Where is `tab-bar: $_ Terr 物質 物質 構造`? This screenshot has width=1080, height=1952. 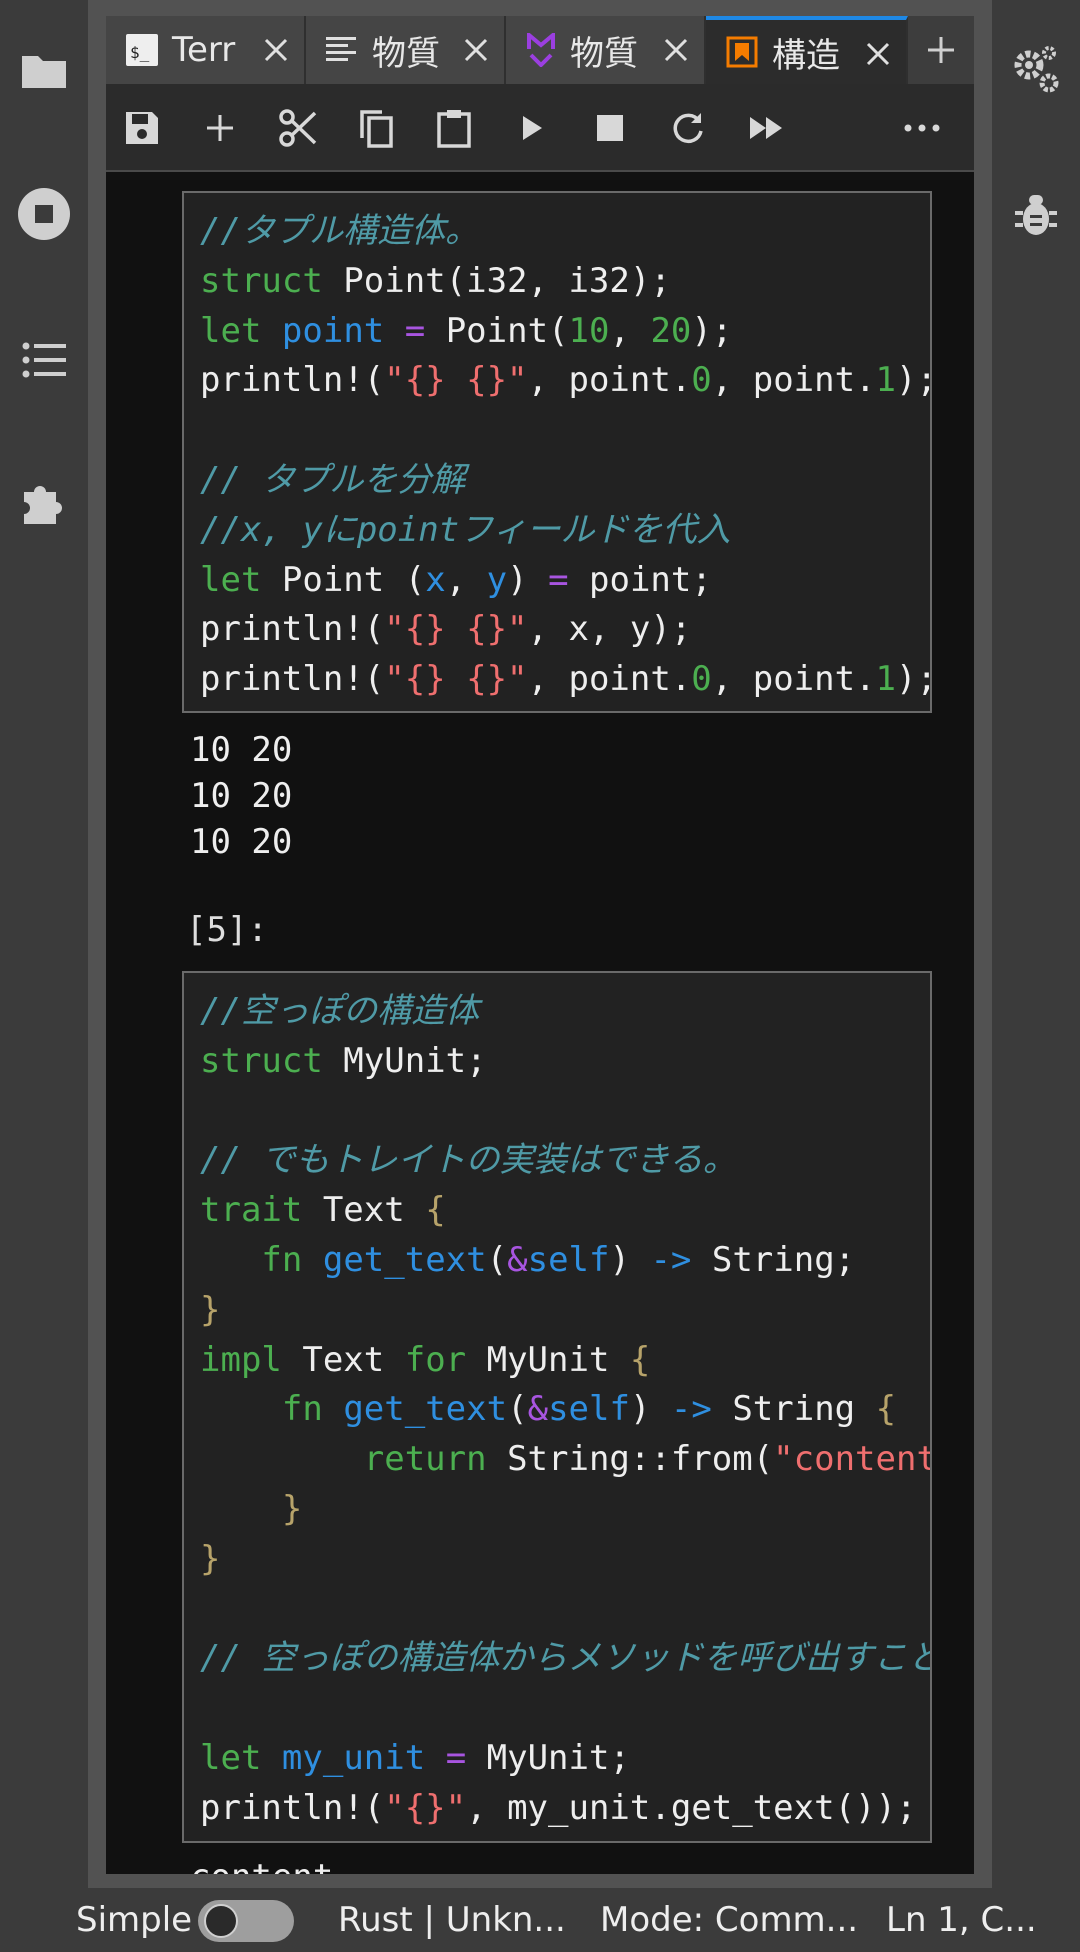 tab-bar: $_ Terr 物質 物質 構造 is located at coordinates (540, 50).